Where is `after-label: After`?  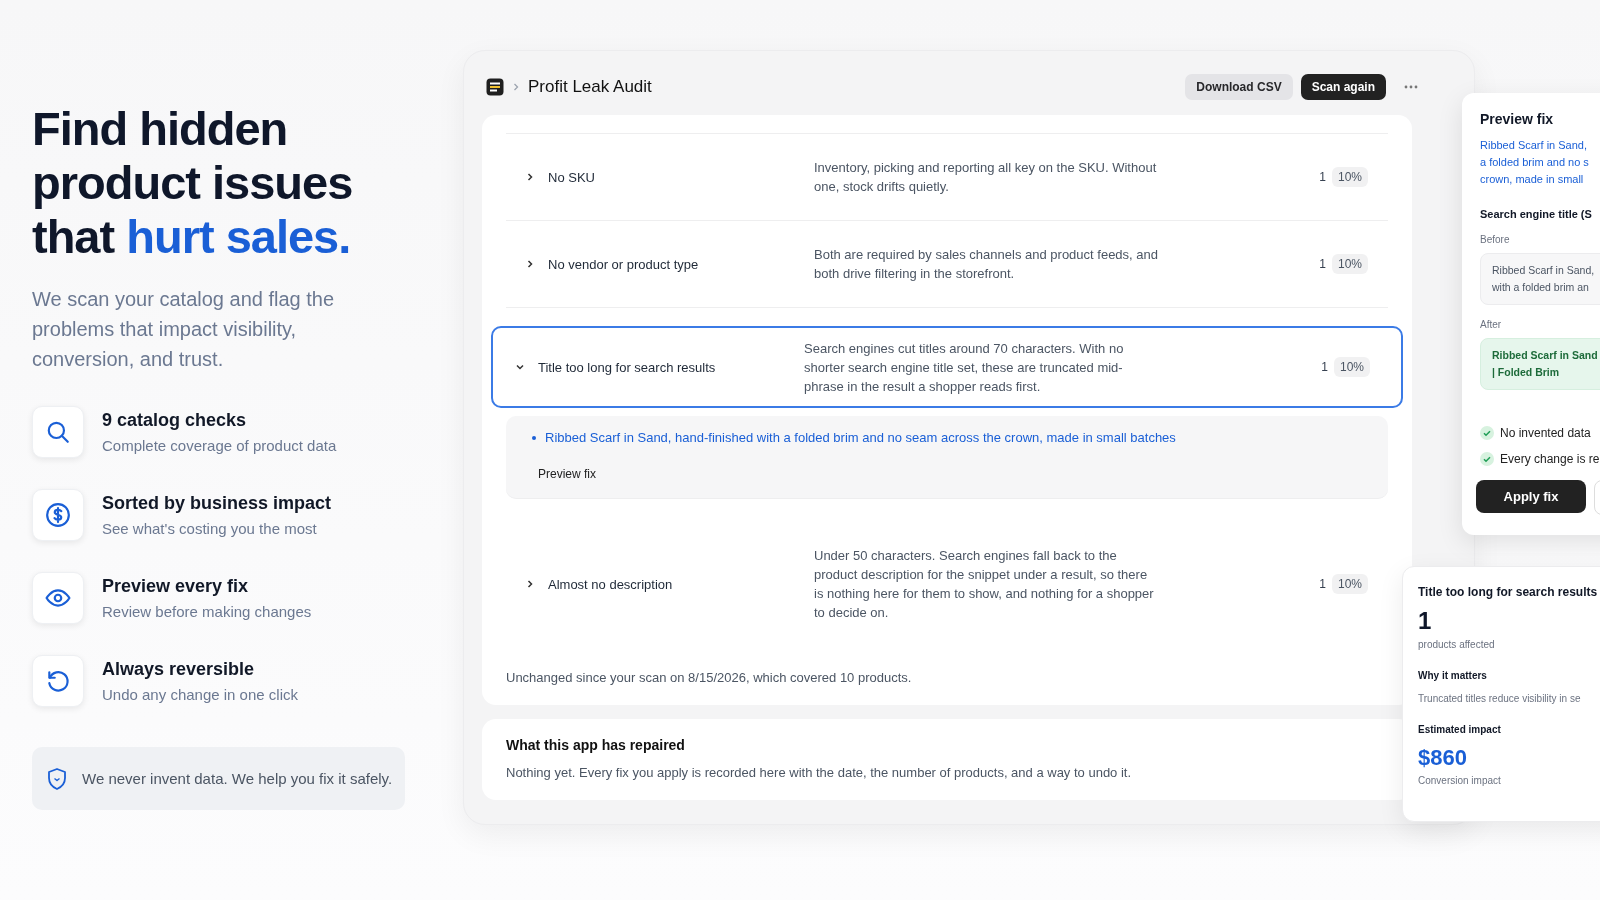
after-label: After is located at coordinates (1491, 324).